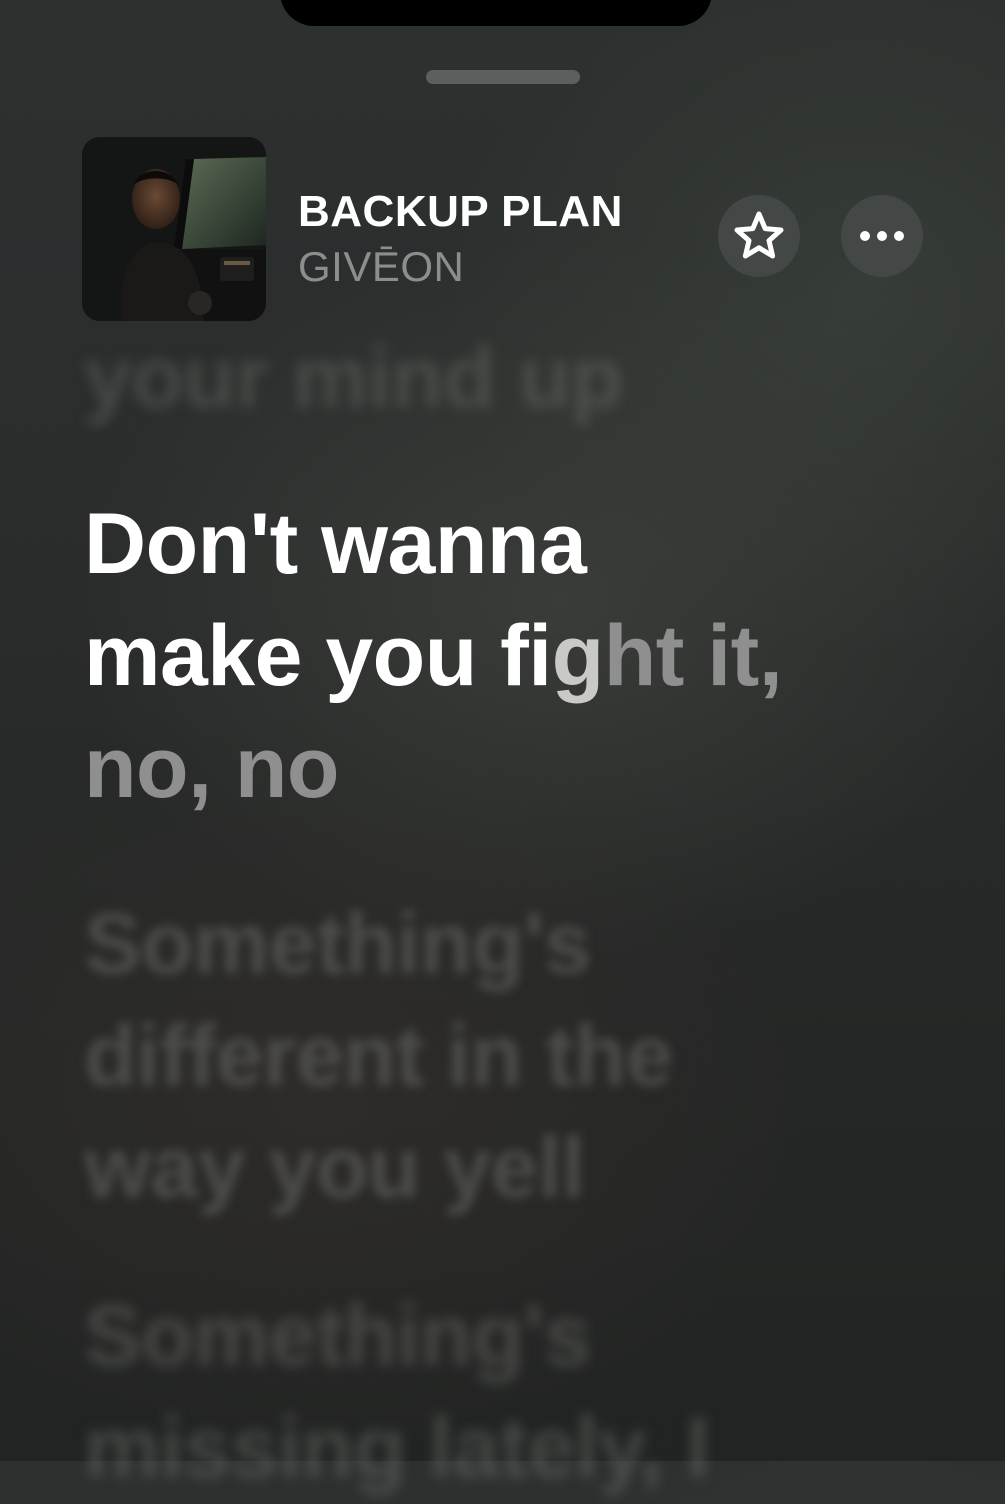  What do you see at coordinates (397, 1392) in the screenshot?
I see `lyric-line-upcoming: Something's missing lately, I` at bounding box center [397, 1392].